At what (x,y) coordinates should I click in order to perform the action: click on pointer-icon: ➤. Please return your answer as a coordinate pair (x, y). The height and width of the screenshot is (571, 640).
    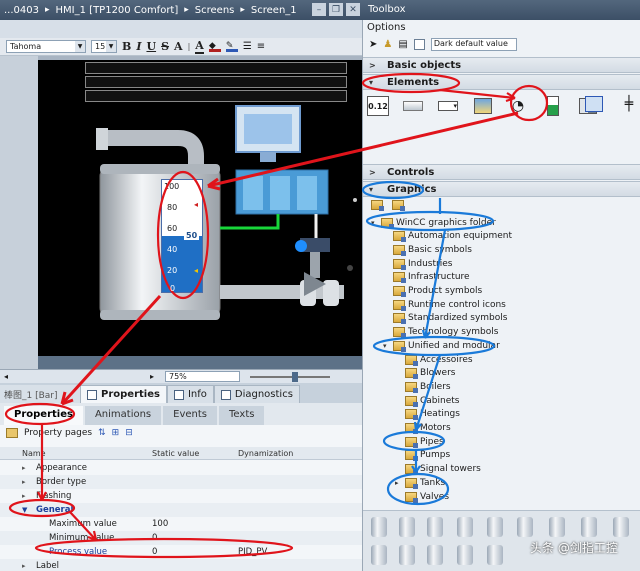
    Looking at the image, I should click on (373, 44).